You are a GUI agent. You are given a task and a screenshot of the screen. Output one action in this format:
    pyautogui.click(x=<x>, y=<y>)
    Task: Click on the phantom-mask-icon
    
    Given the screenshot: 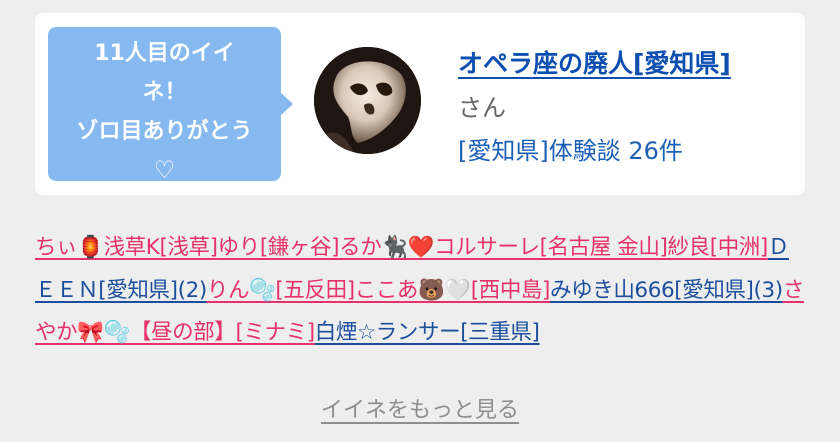 What is the action you would take?
    pyautogui.click(x=367, y=100)
    